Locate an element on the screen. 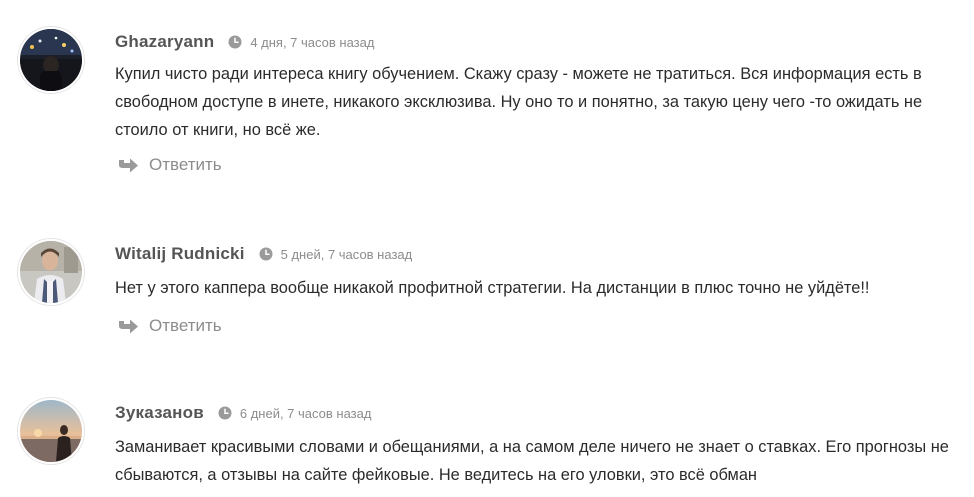 The height and width of the screenshot is (497, 974). comment-meta: Witalij Rudnicki 5 дней, 7 часов назад is located at coordinates (263, 254).